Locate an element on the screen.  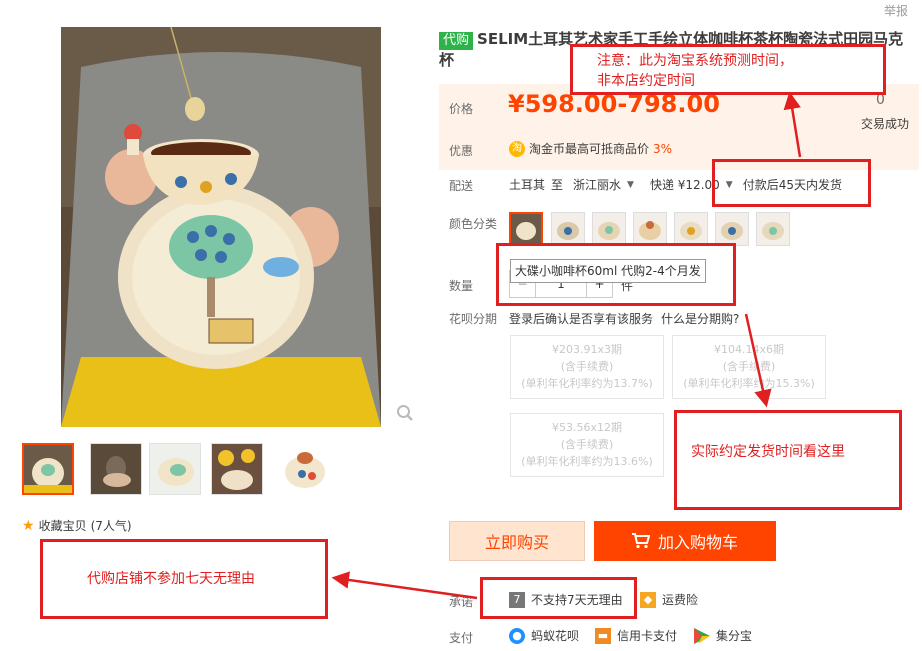
arrow-left is located at coordinates (404, 585).